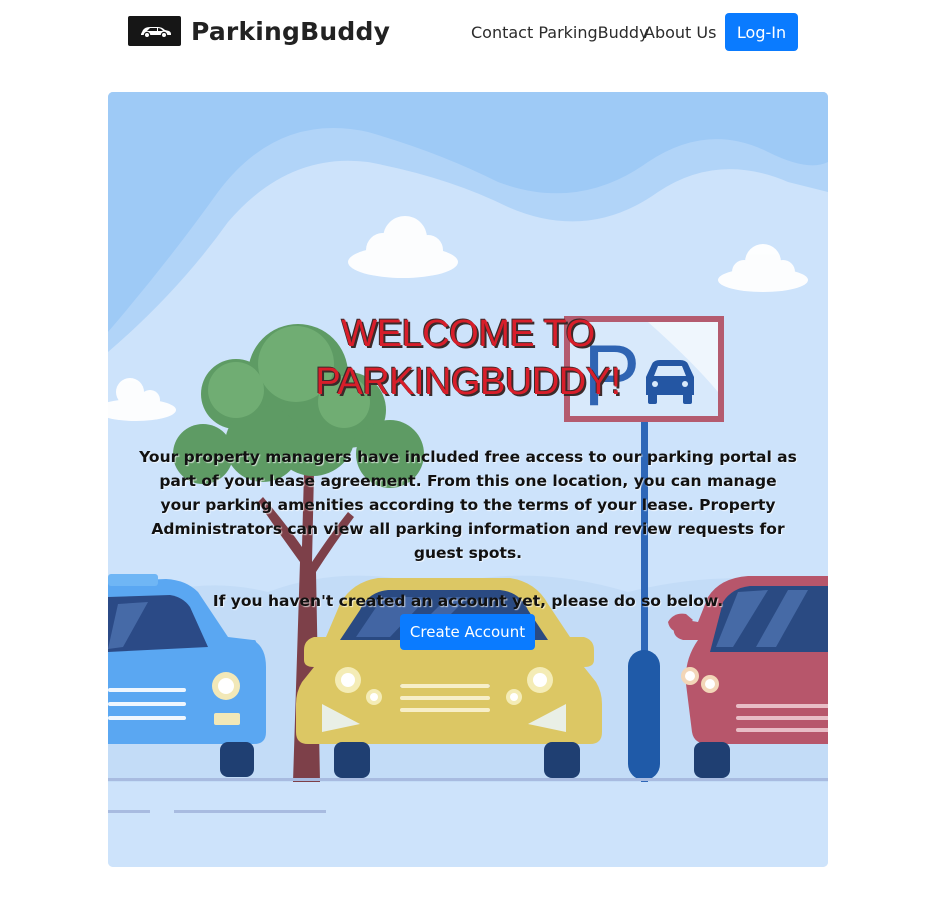 This screenshot has height=909, width=936. What do you see at coordinates (680, 32) in the screenshot?
I see `nav-link-about: About Us` at bounding box center [680, 32].